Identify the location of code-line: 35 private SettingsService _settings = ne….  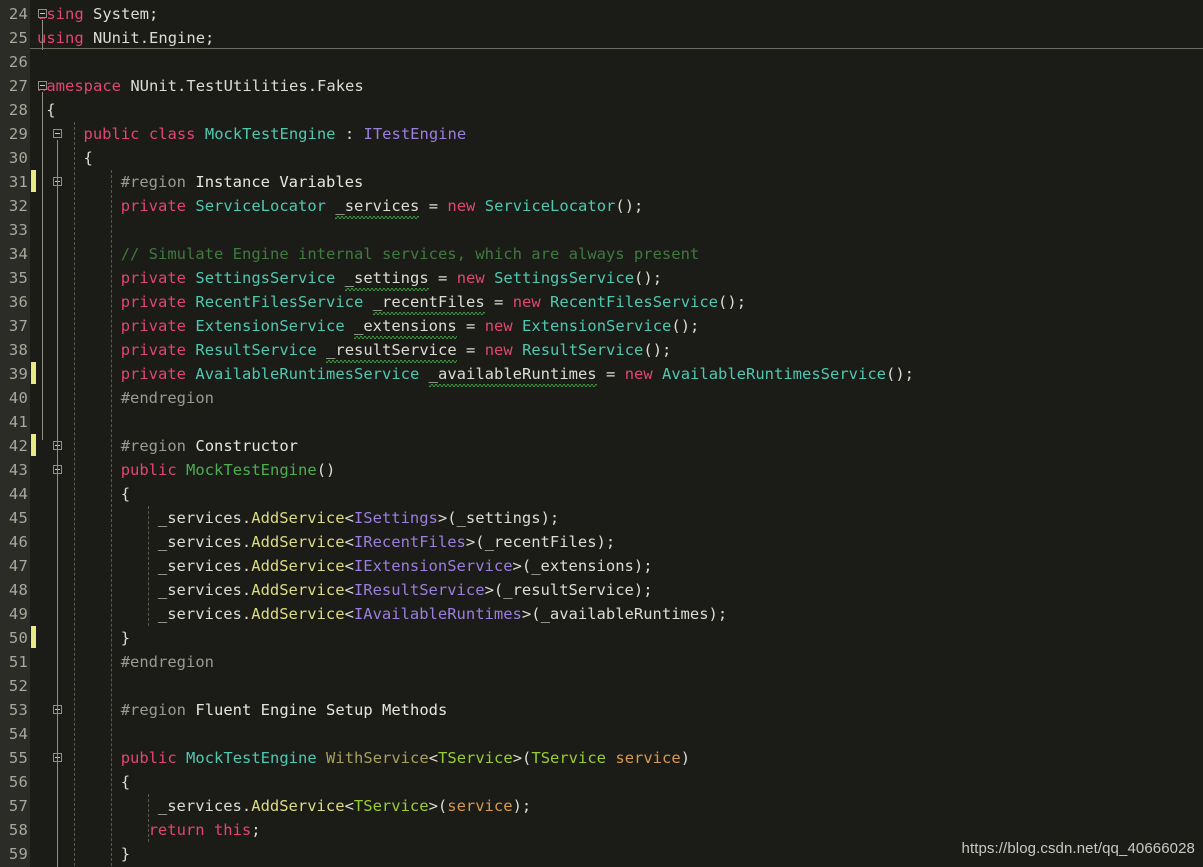
(601, 278).